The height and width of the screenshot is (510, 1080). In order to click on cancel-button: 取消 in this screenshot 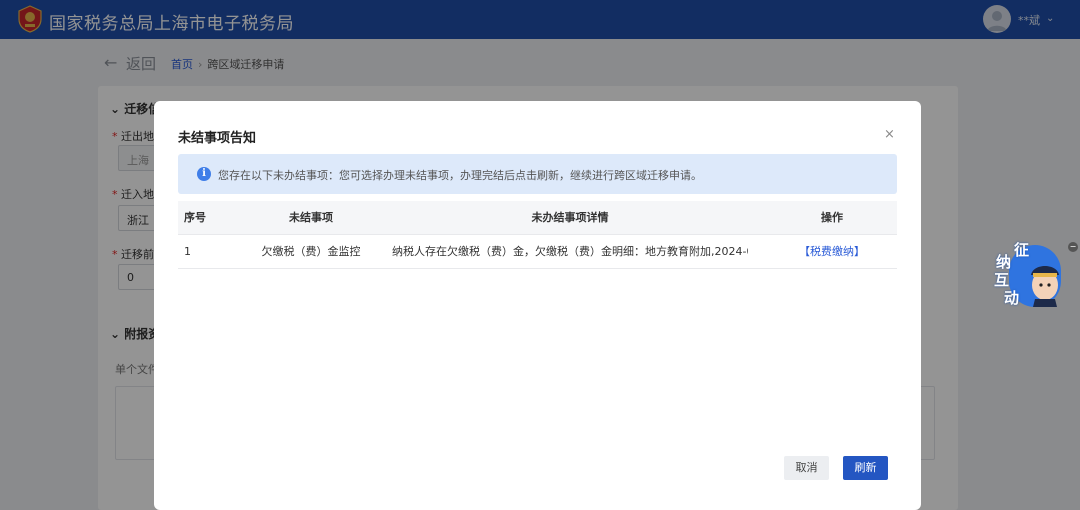, I will do `click(806, 468)`.